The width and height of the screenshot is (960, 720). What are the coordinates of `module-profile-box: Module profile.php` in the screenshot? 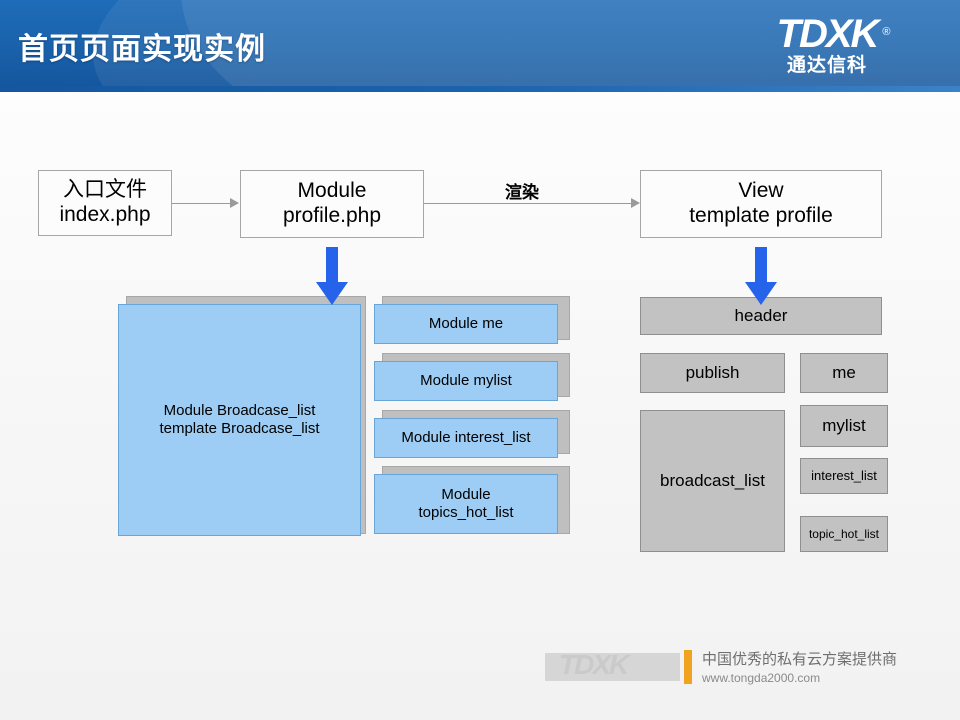 It's located at (332, 204).